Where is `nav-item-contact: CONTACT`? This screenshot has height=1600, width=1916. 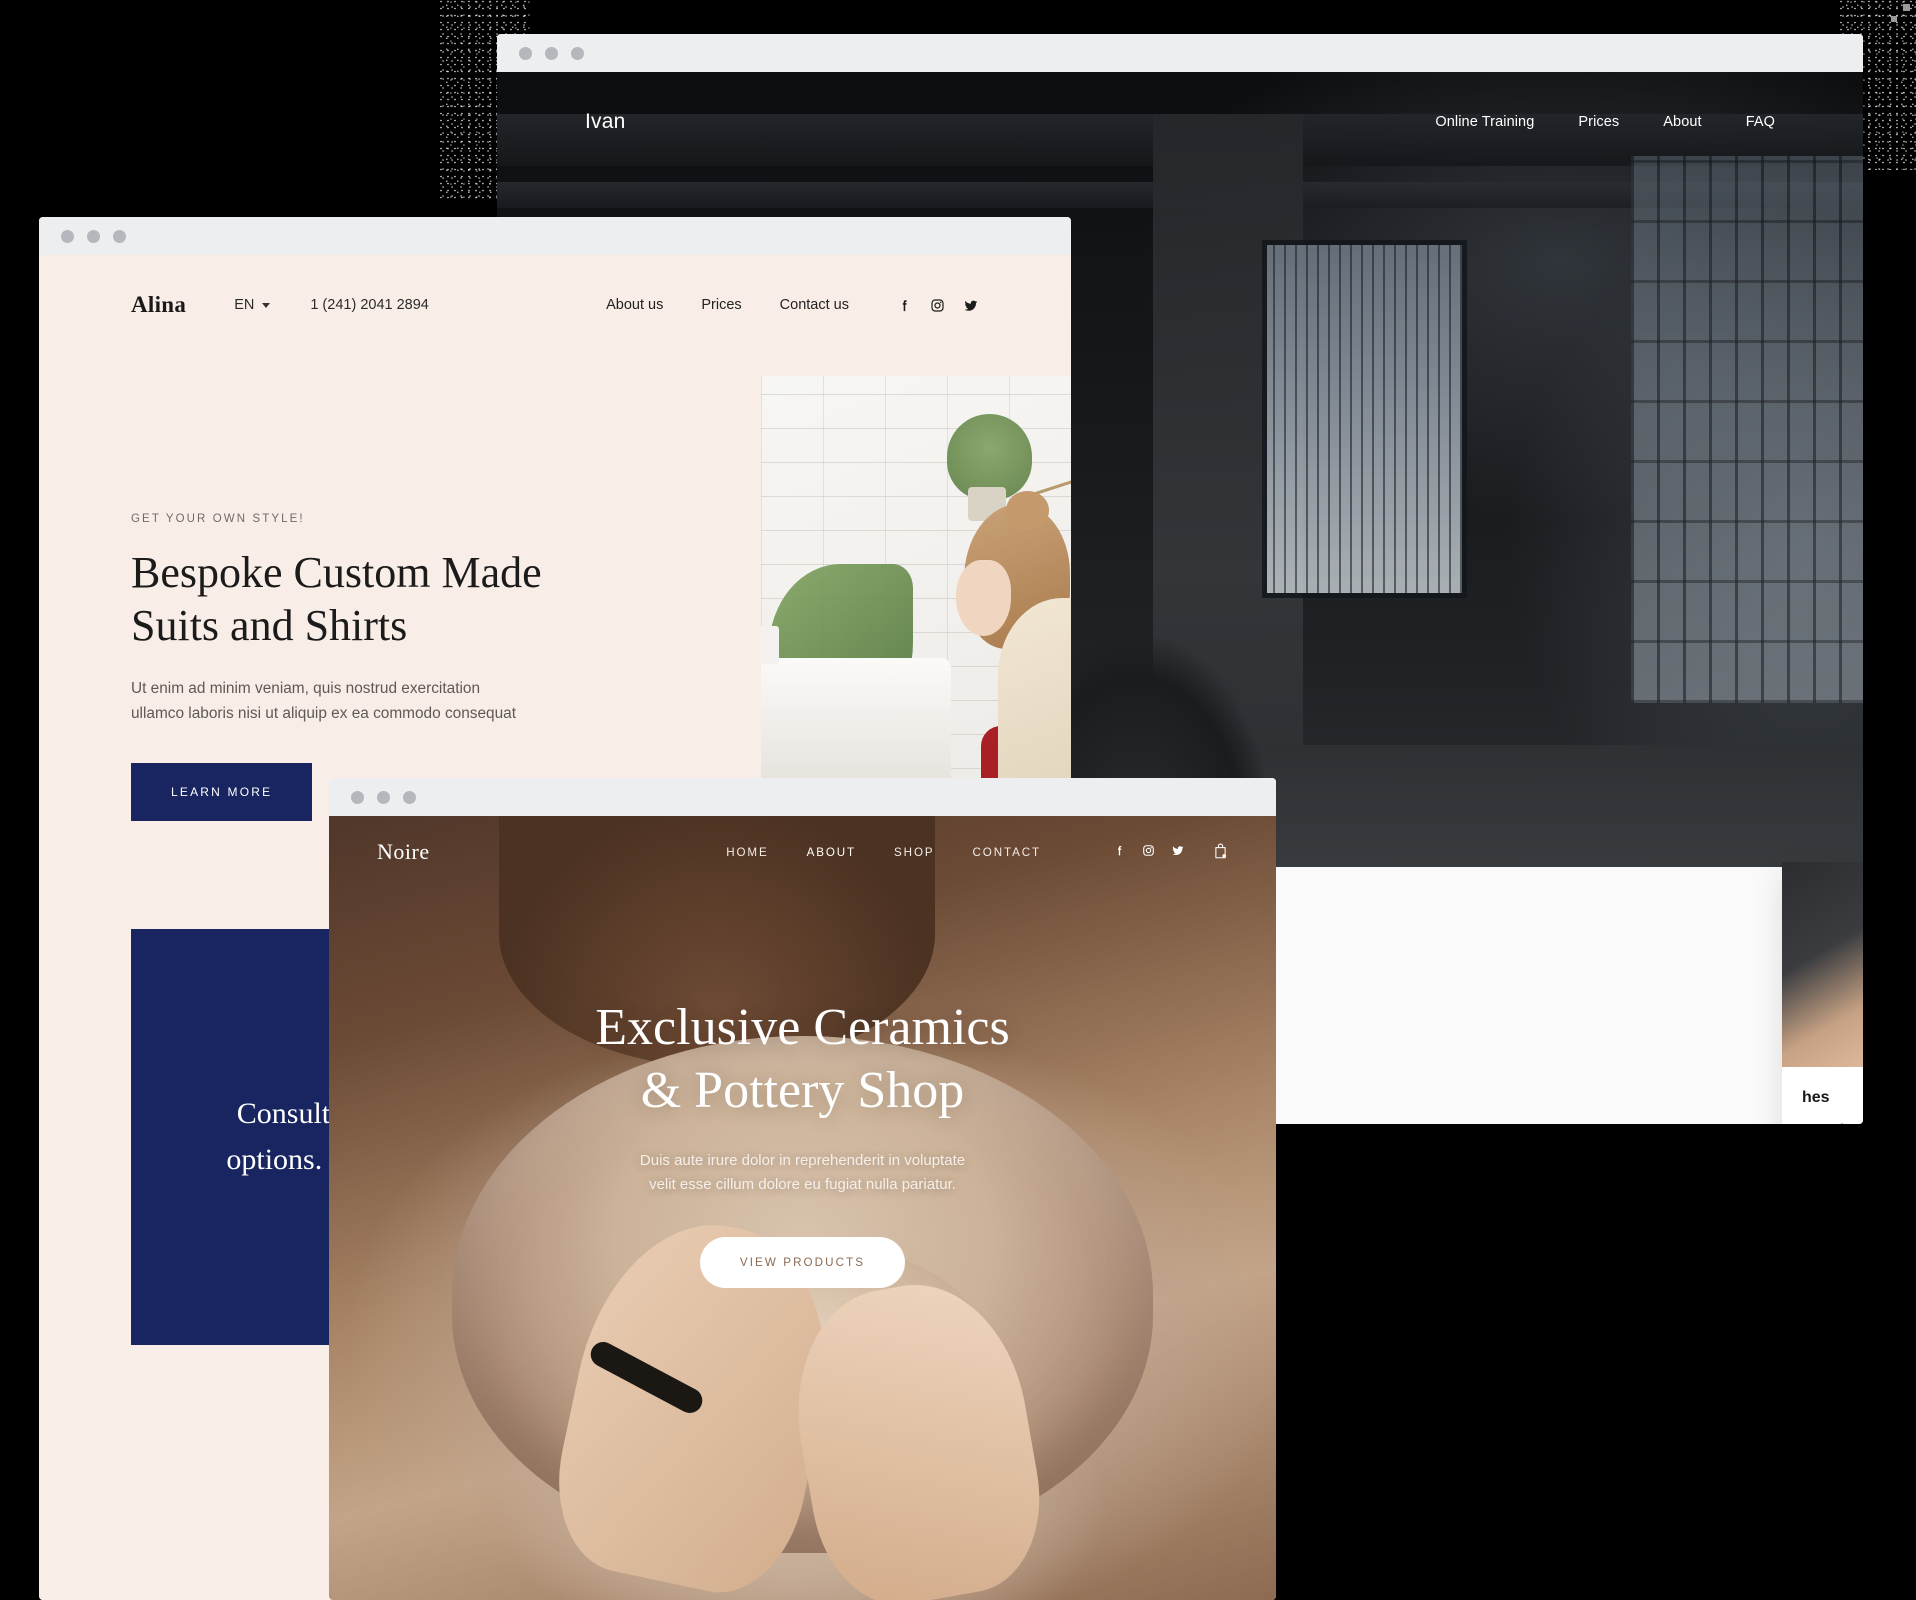
nav-item-contact: CONTACT is located at coordinates (1007, 852).